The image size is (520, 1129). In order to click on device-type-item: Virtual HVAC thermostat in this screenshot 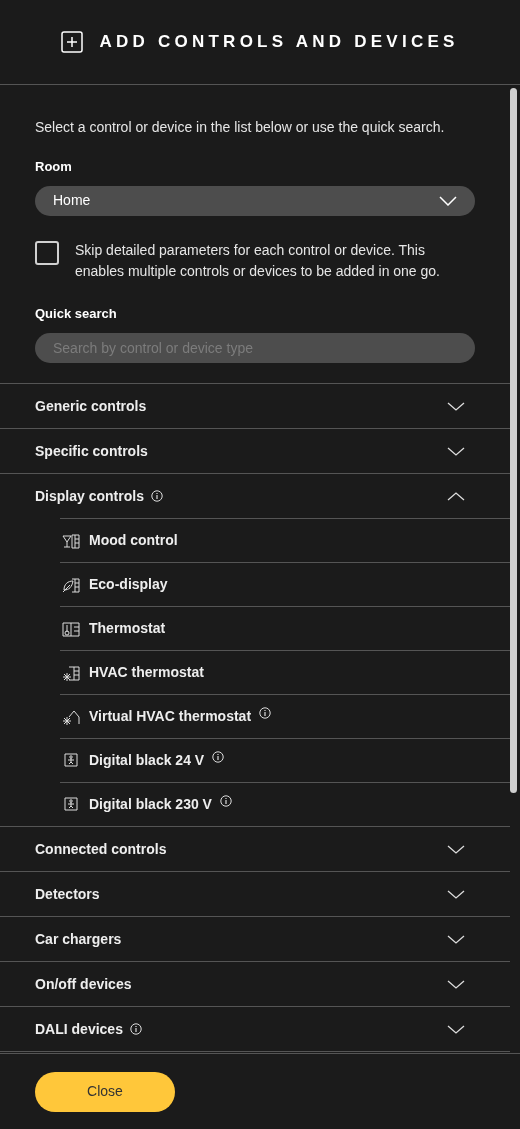, I will do `click(170, 716)`.